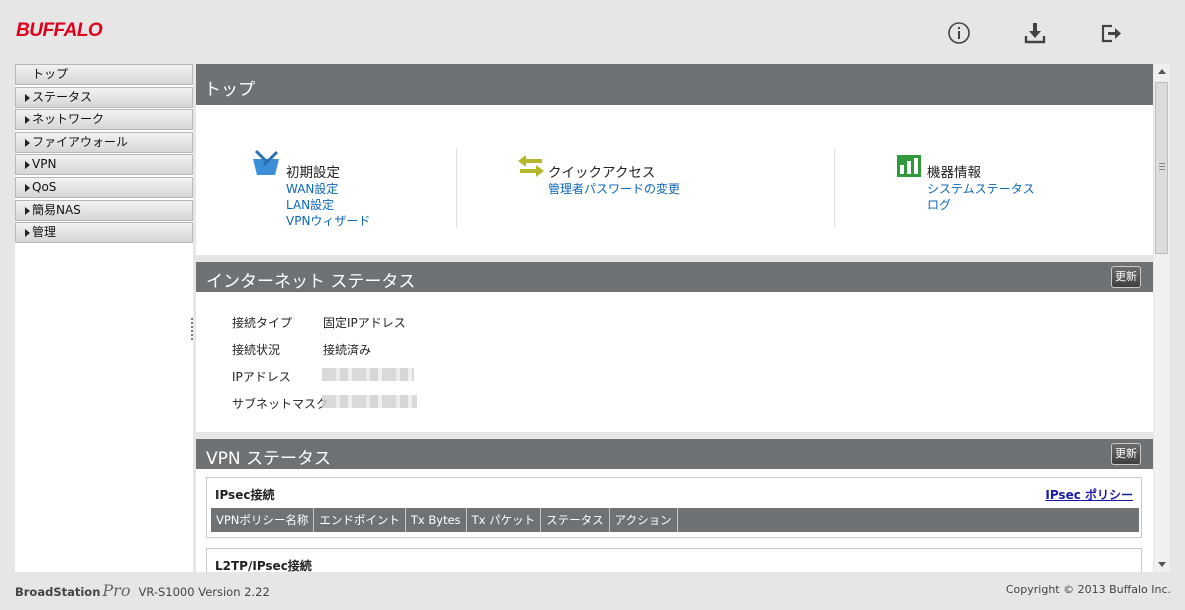 The width and height of the screenshot is (1185, 610). Describe the element at coordinates (104, 233) in the screenshot. I see `sidebar-item-admin: 管理` at that location.